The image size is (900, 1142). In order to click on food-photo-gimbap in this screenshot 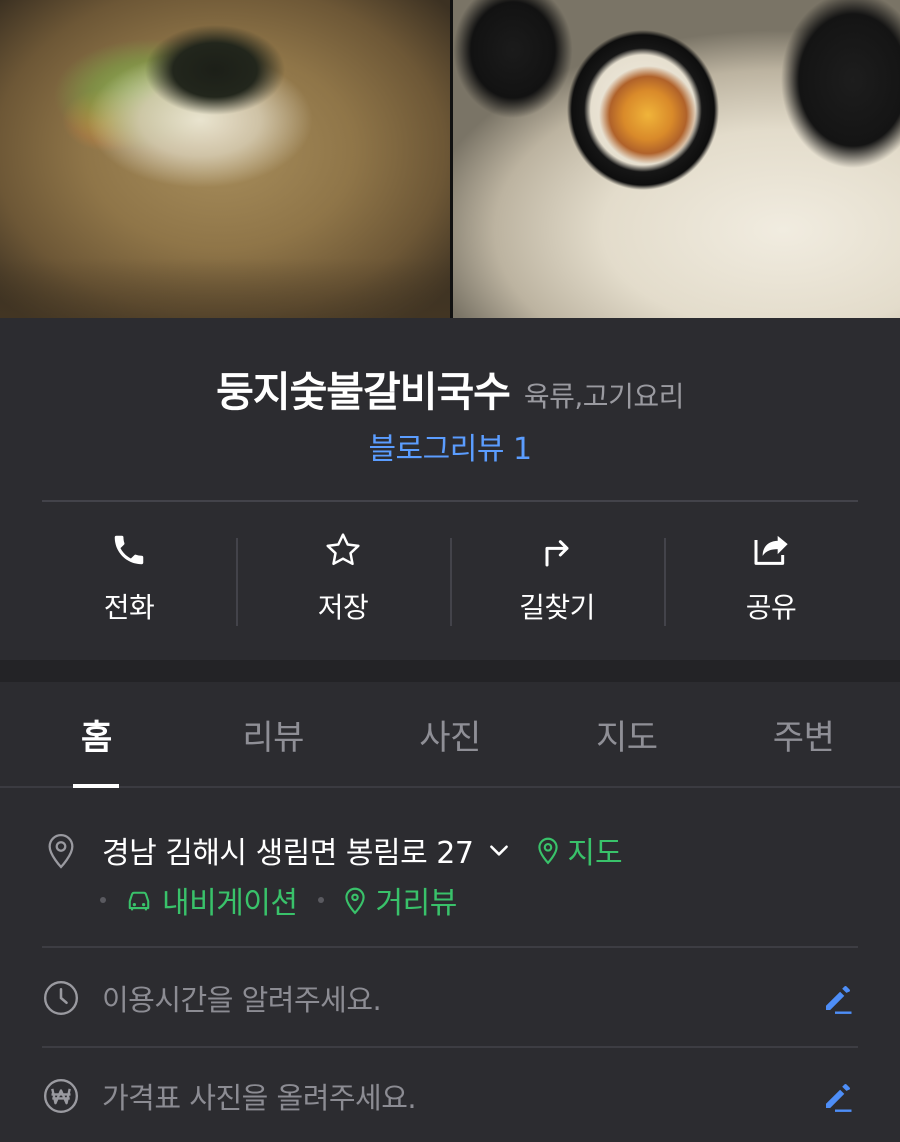, I will do `click(676, 159)`.